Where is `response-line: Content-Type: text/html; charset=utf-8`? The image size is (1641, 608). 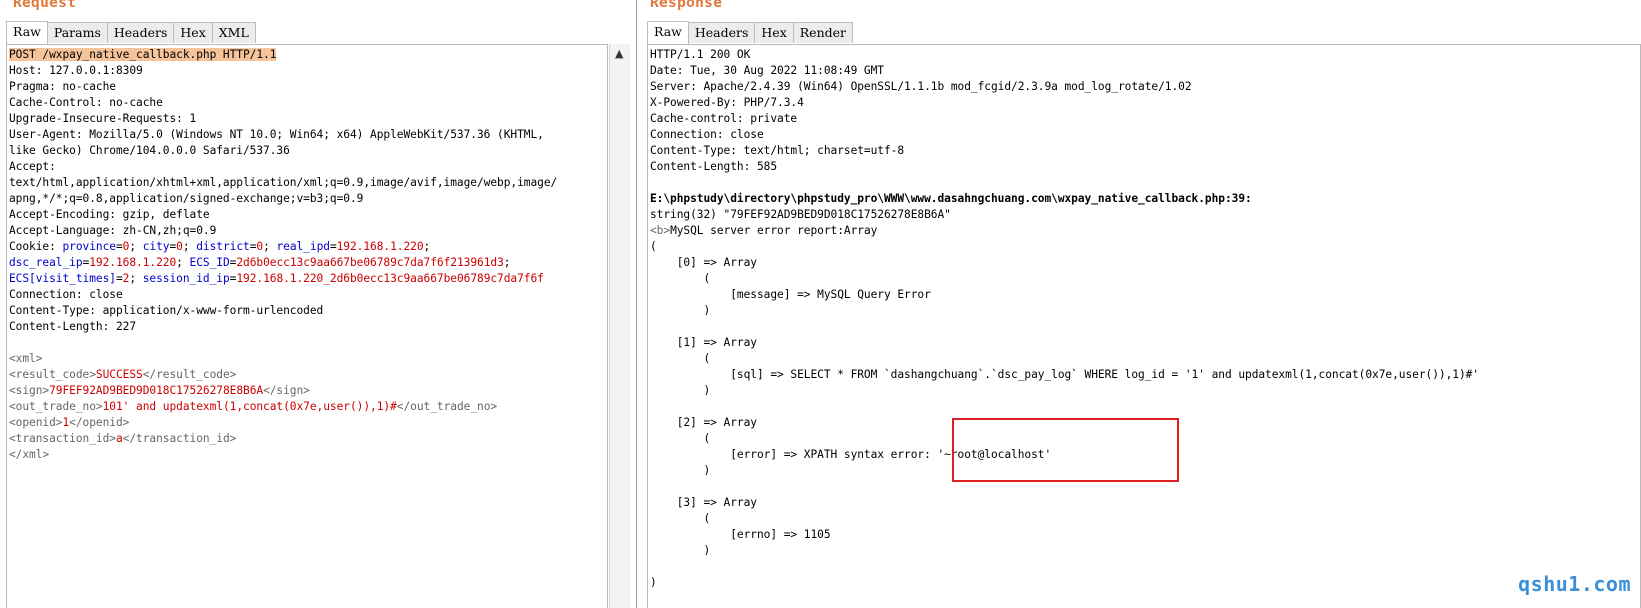
response-line: Content-Type: text/html; charset=utf-8 is located at coordinates (1145, 151).